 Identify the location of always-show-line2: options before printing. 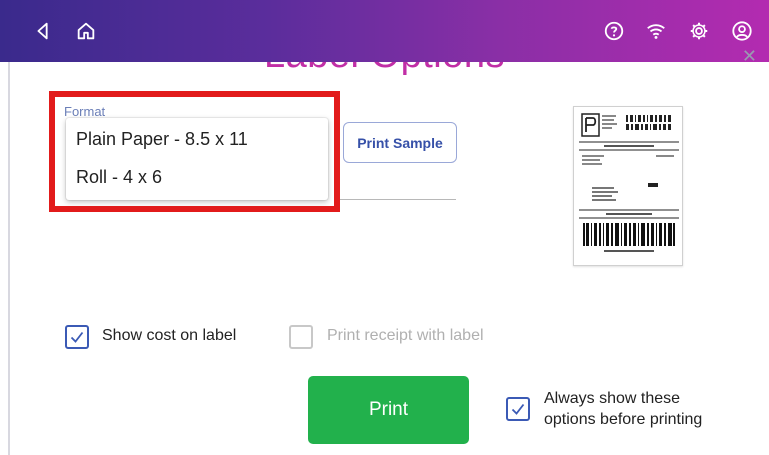
(623, 419).